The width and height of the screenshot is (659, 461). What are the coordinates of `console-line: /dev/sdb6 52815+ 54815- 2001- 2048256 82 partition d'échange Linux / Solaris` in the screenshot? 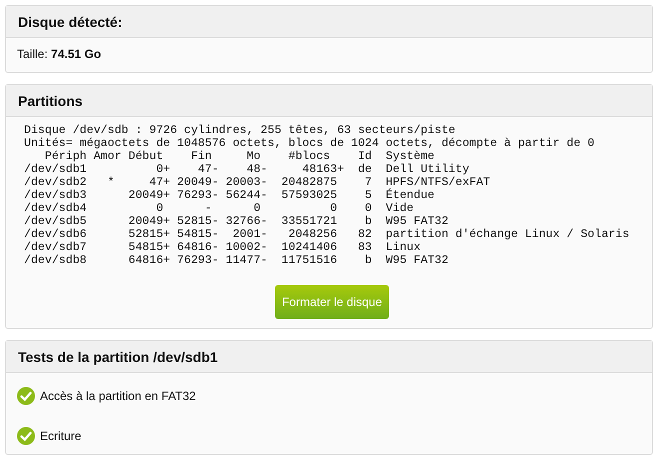 It's located at (327, 234).